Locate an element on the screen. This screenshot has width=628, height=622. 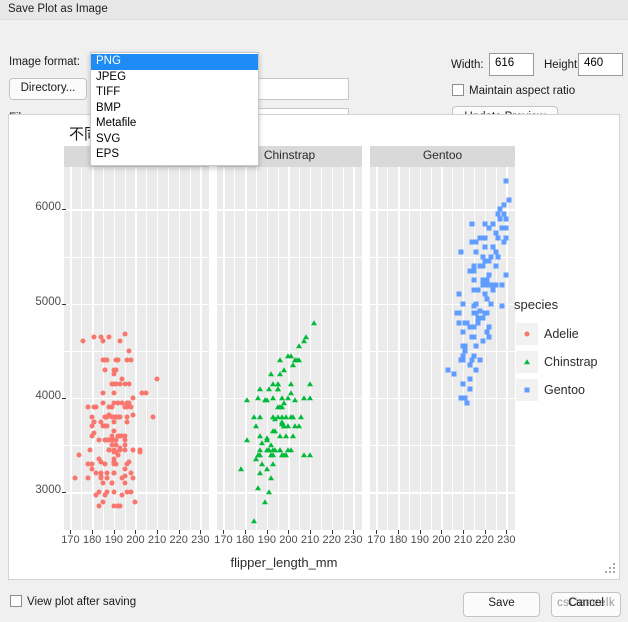
dropdown-option-metafile: Metafile is located at coordinates (174, 124).